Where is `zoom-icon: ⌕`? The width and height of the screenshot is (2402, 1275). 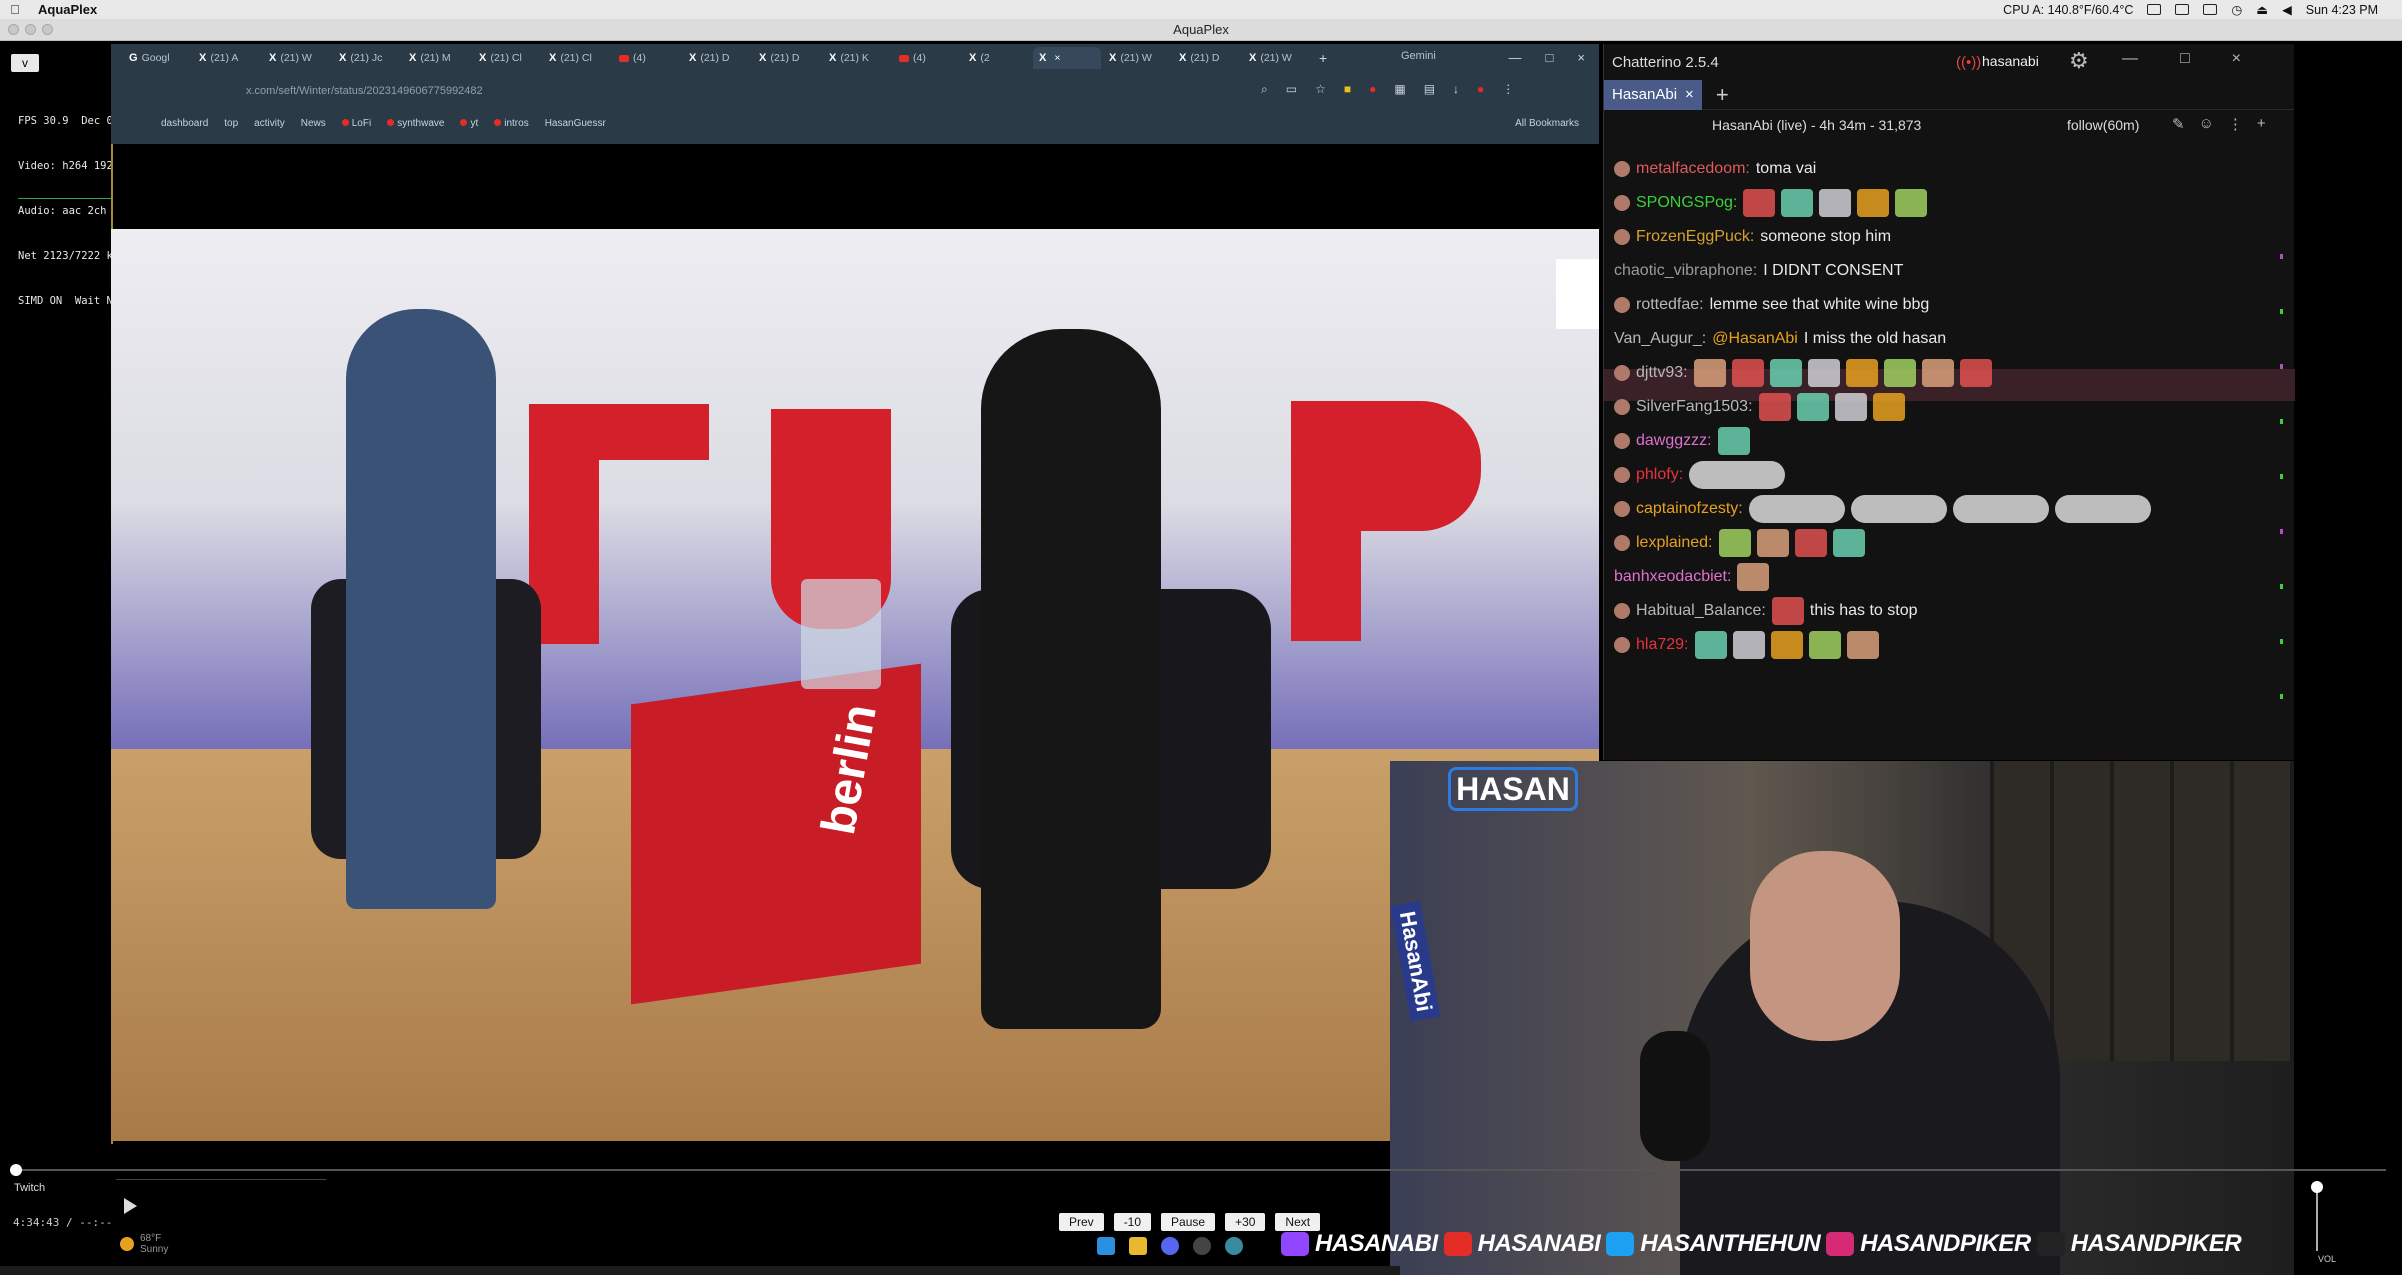
zoom-icon: ⌕ is located at coordinates (1264, 89).